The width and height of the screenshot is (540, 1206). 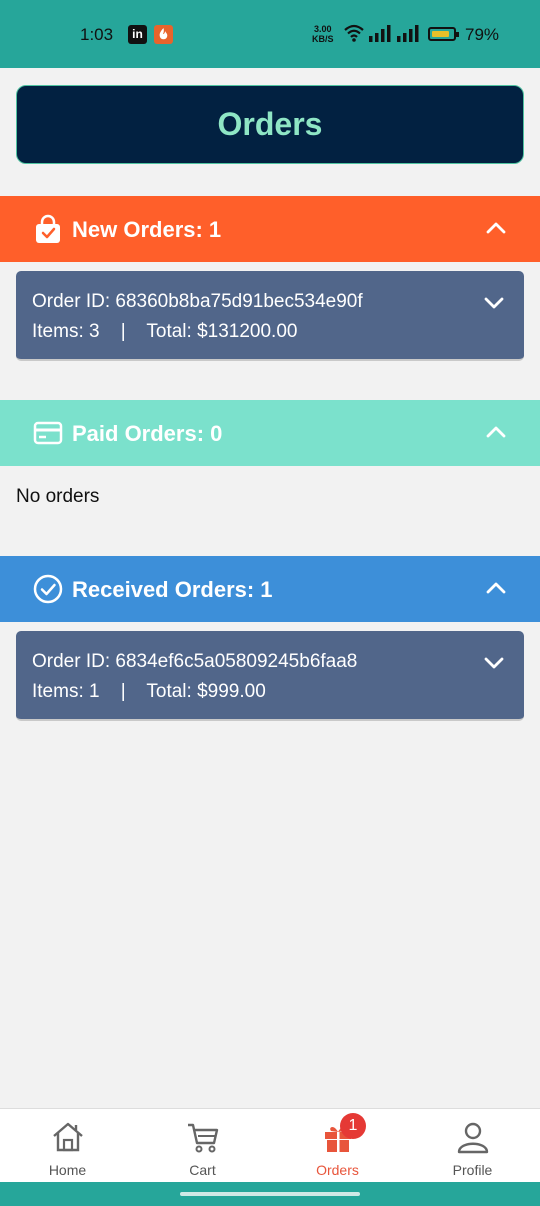 I want to click on system-home-bar, so click(x=270, y=1194).